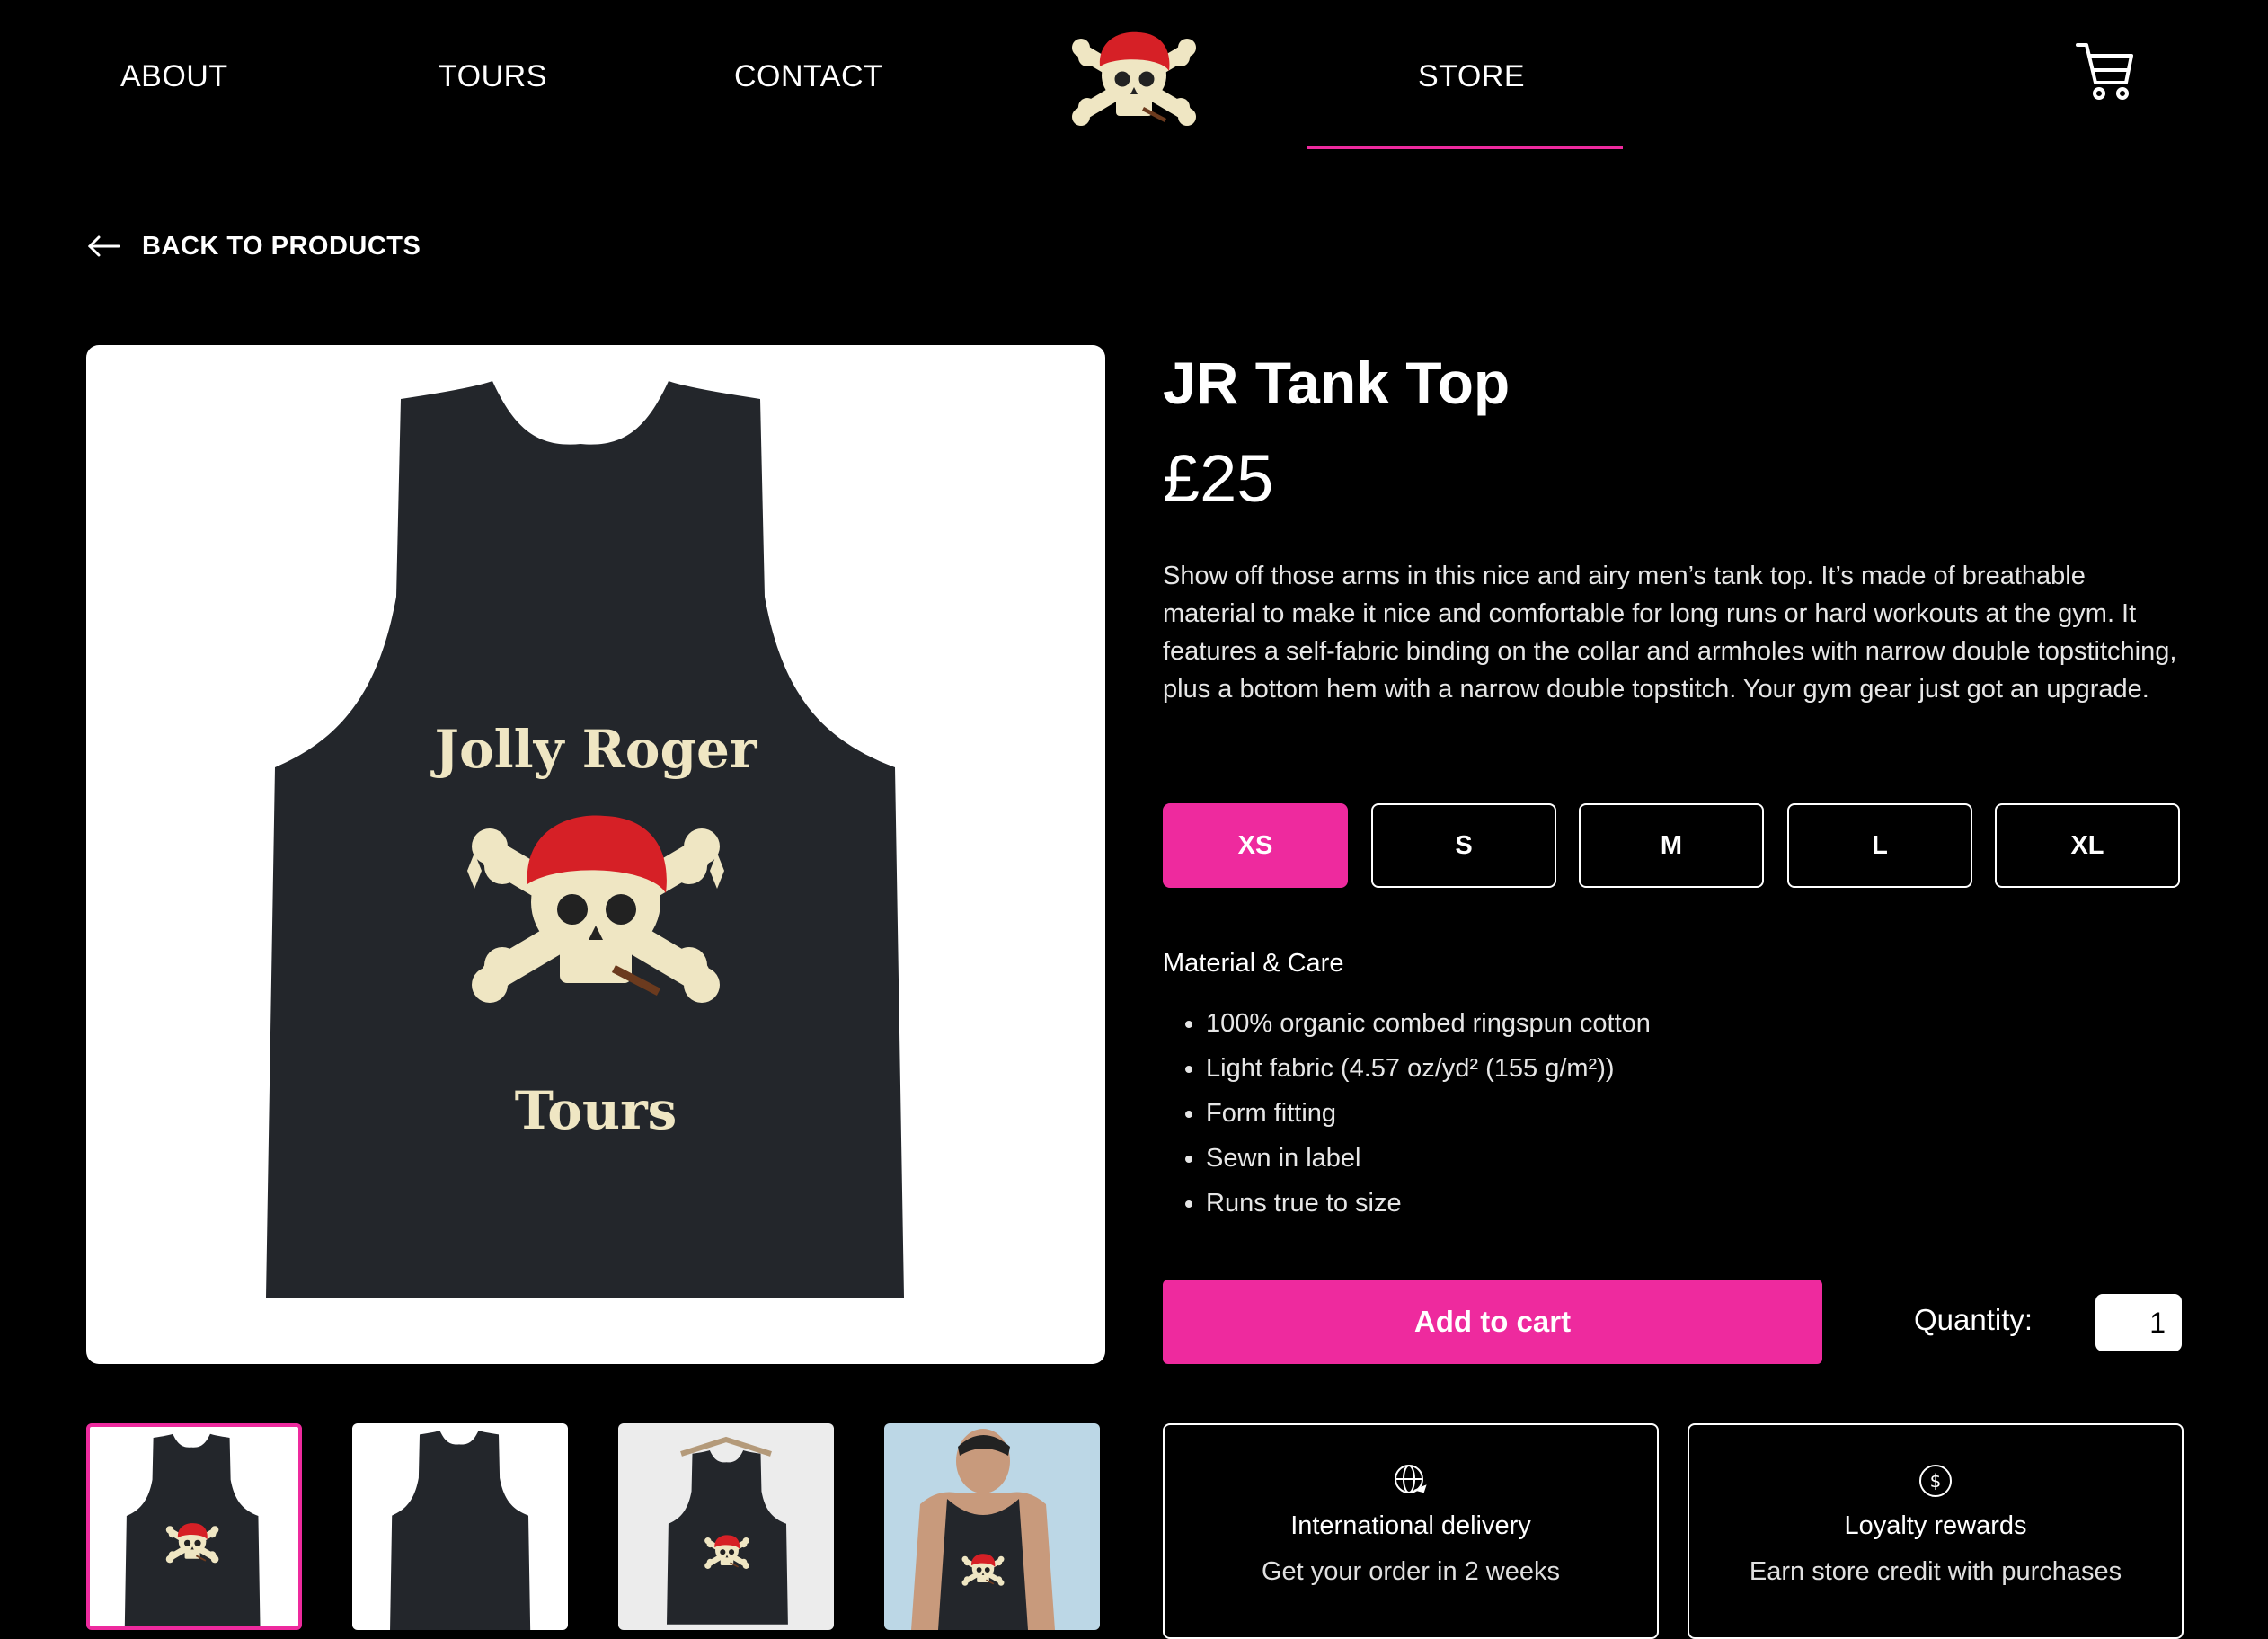 Image resolution: width=2268 pixels, height=1639 pixels. Describe the element at coordinates (594, 749) in the screenshot. I see `print-top-text: Jolly Roger` at that location.